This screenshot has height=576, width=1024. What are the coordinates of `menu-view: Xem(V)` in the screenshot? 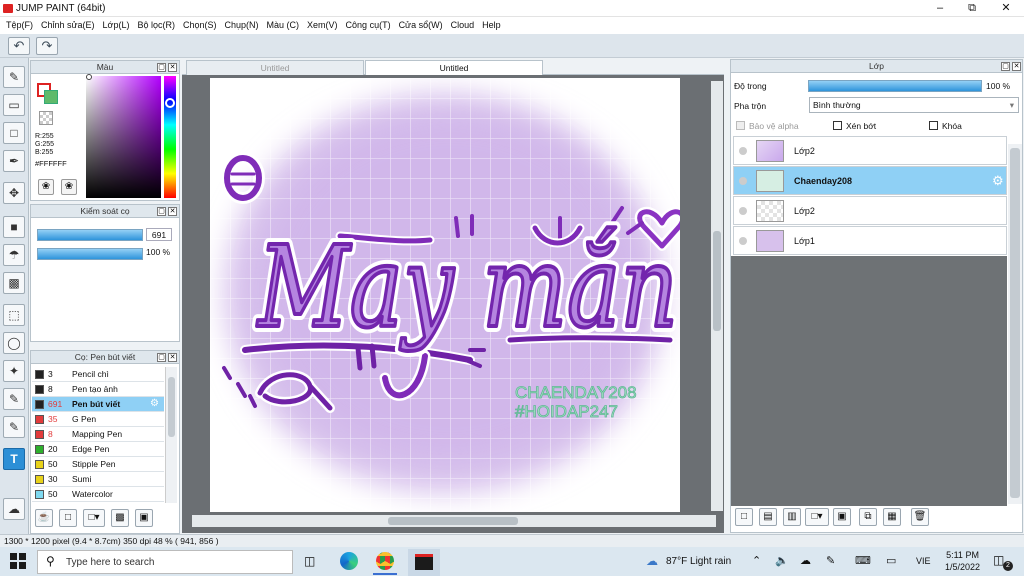 It's located at (324, 25).